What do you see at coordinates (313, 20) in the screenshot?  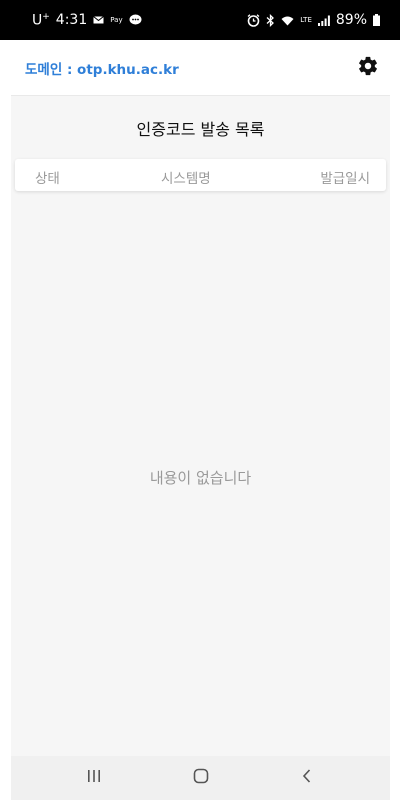 I see `status-right: LTE 89%` at bounding box center [313, 20].